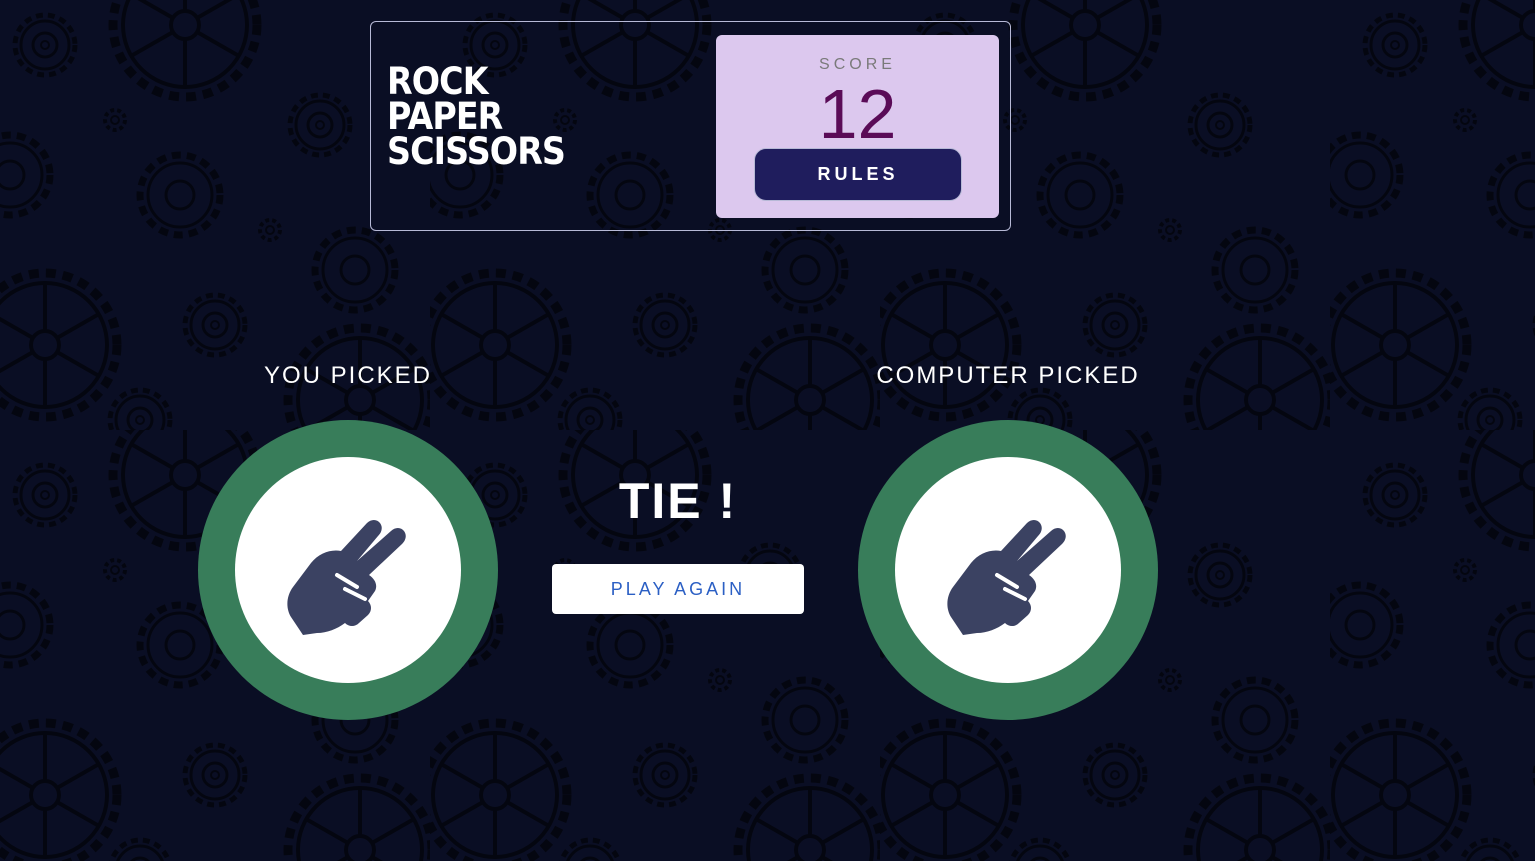 This screenshot has width=1535, height=861. Describe the element at coordinates (858, 174) in the screenshot. I see `rules-button: RULES` at that location.